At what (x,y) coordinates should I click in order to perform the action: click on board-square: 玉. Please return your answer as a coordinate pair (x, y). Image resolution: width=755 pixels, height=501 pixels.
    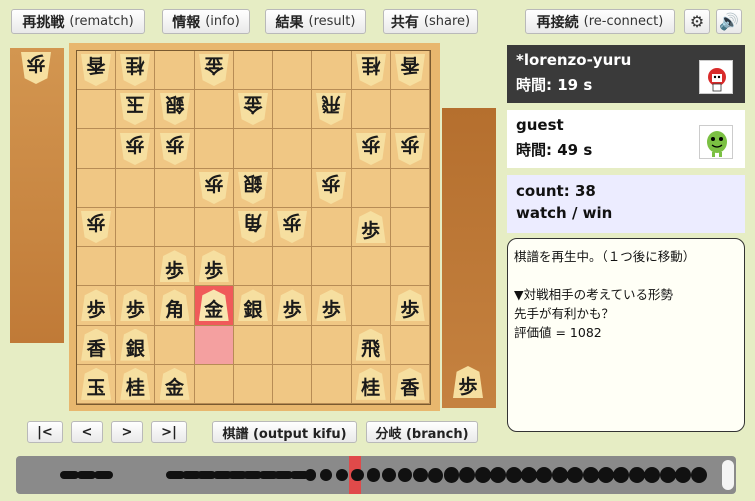
    Looking at the image, I should click on (97, 384).